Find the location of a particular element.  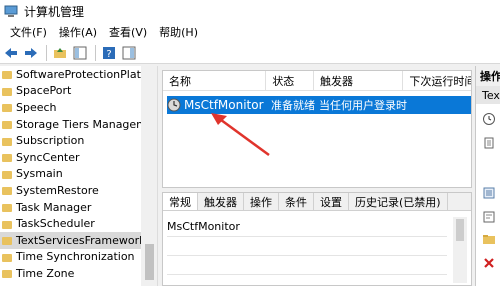

menu-help: 帮助(H) is located at coordinates (178, 32).